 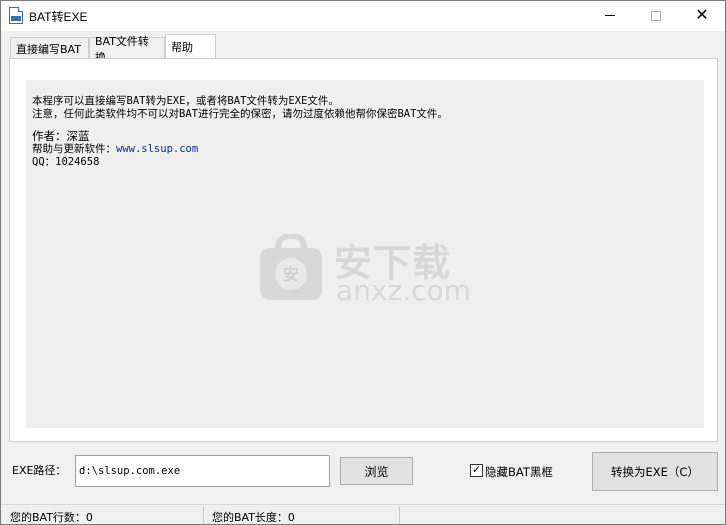 What do you see at coordinates (291, 274) in the screenshot?
I see `svg-text: 安` at bounding box center [291, 274].